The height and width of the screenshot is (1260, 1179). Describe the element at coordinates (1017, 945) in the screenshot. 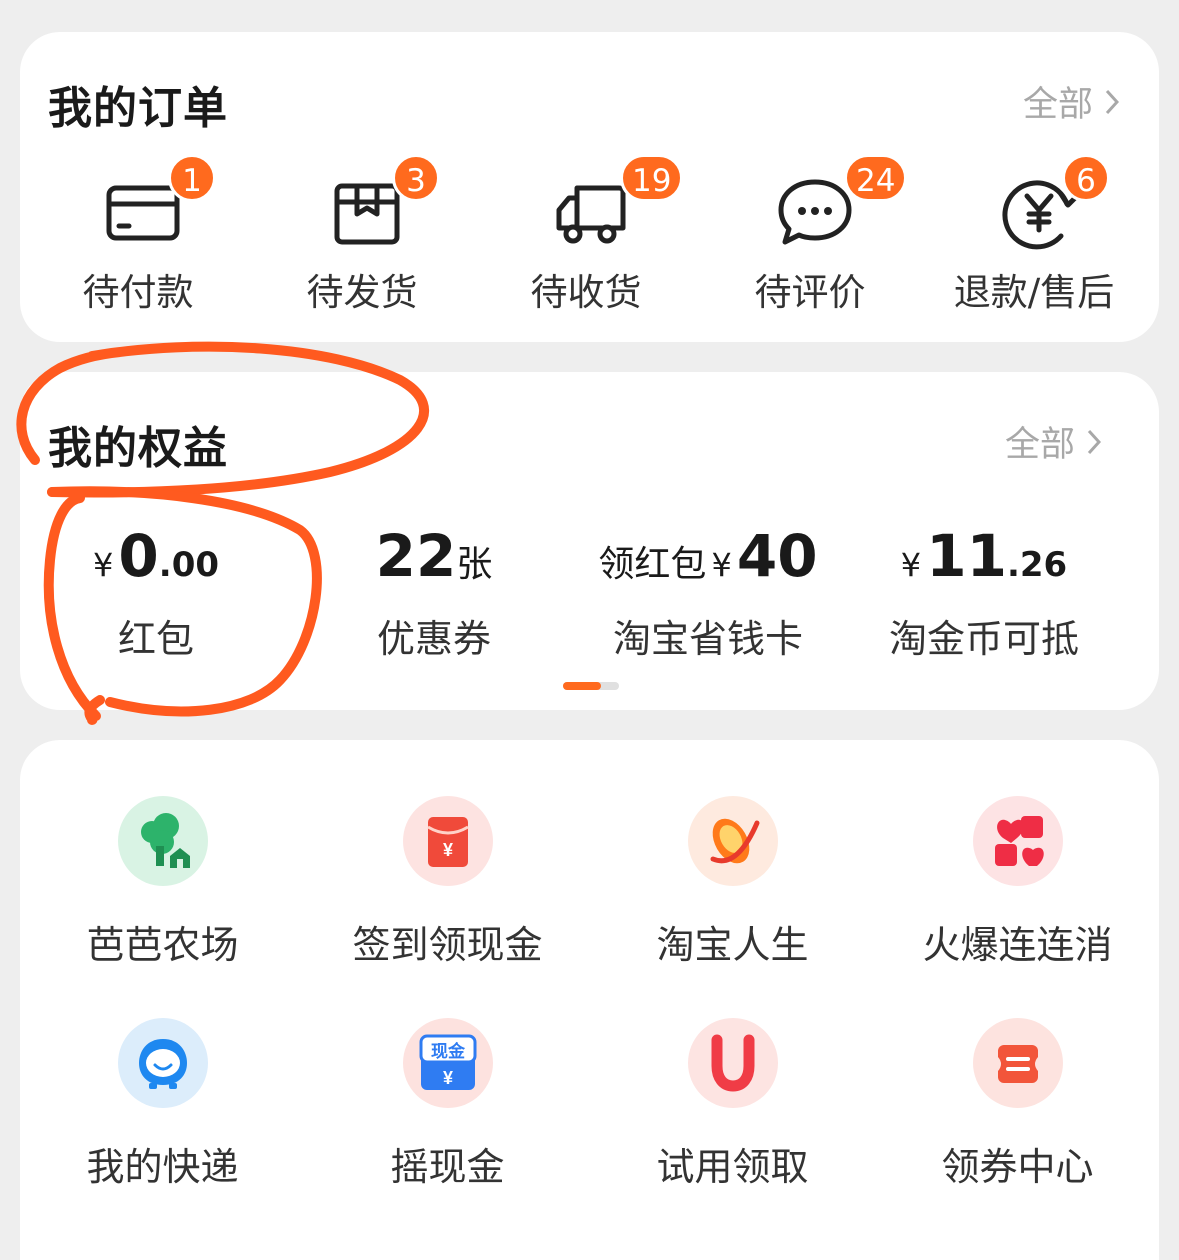

I see `tool-label: 火爆连连消` at that location.